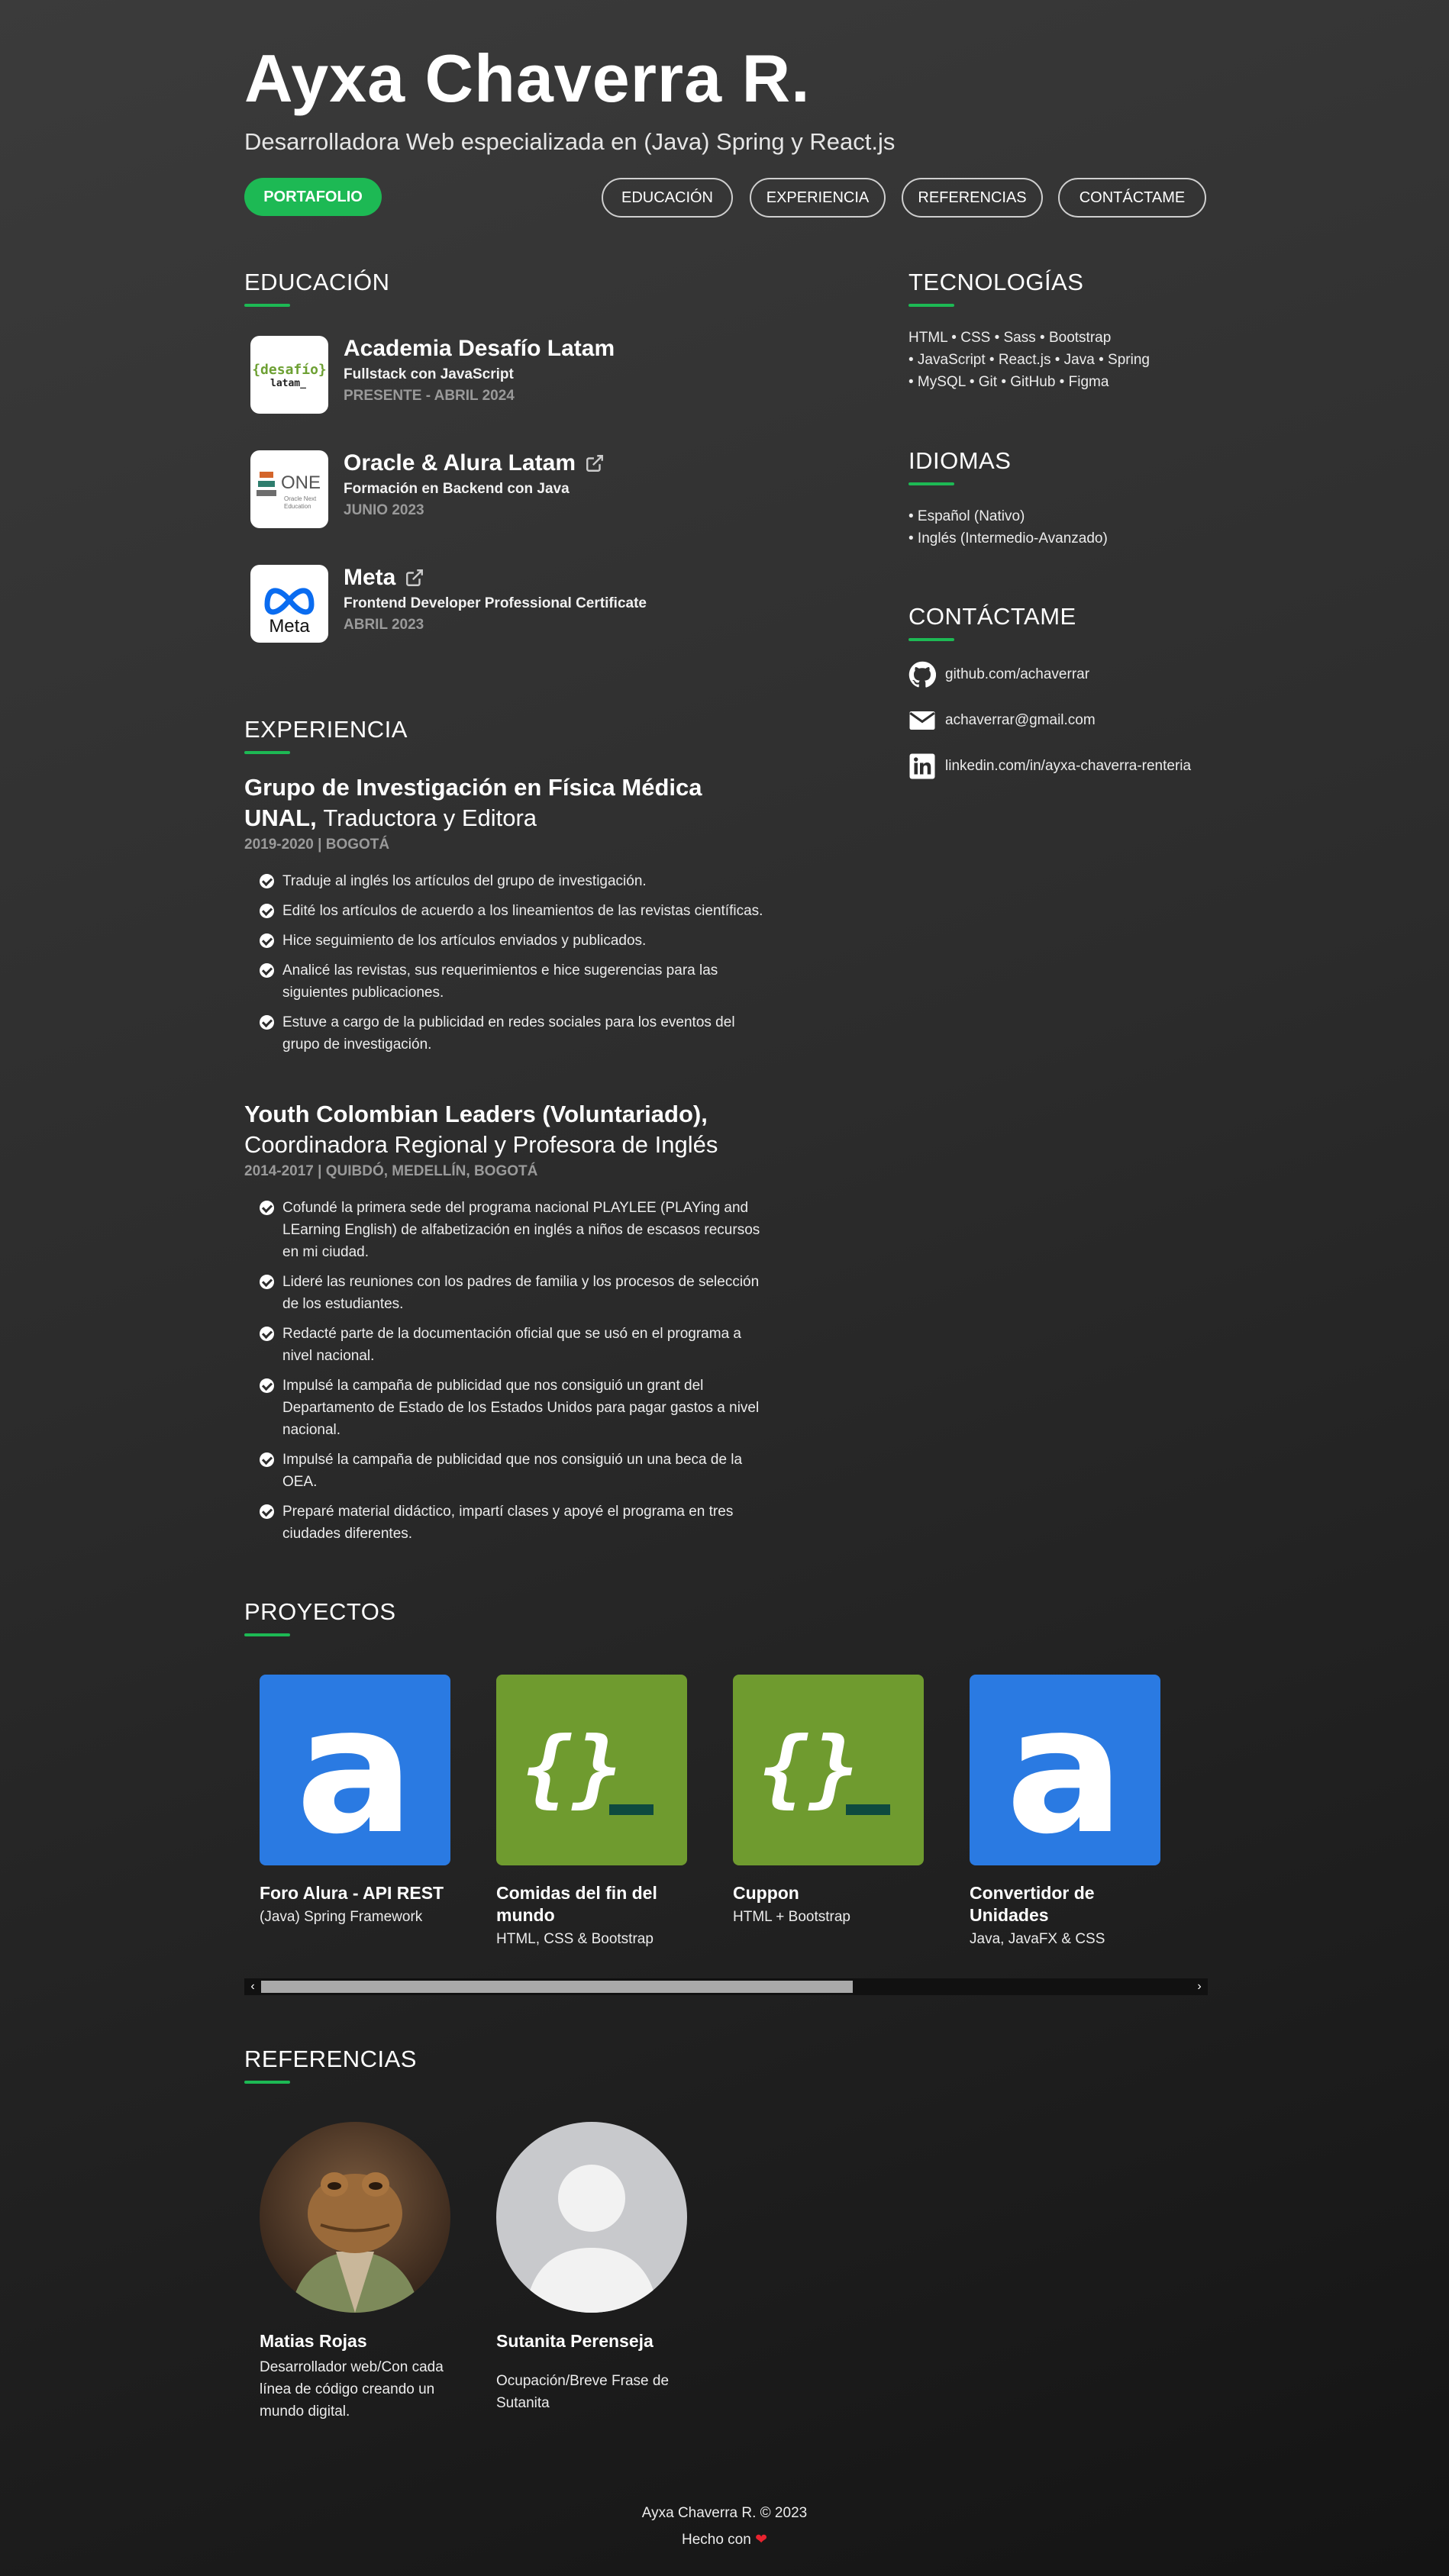 The height and width of the screenshot is (2576, 1449). What do you see at coordinates (972, 198) in the screenshot?
I see `nav-references-button: REFERENCIAS` at bounding box center [972, 198].